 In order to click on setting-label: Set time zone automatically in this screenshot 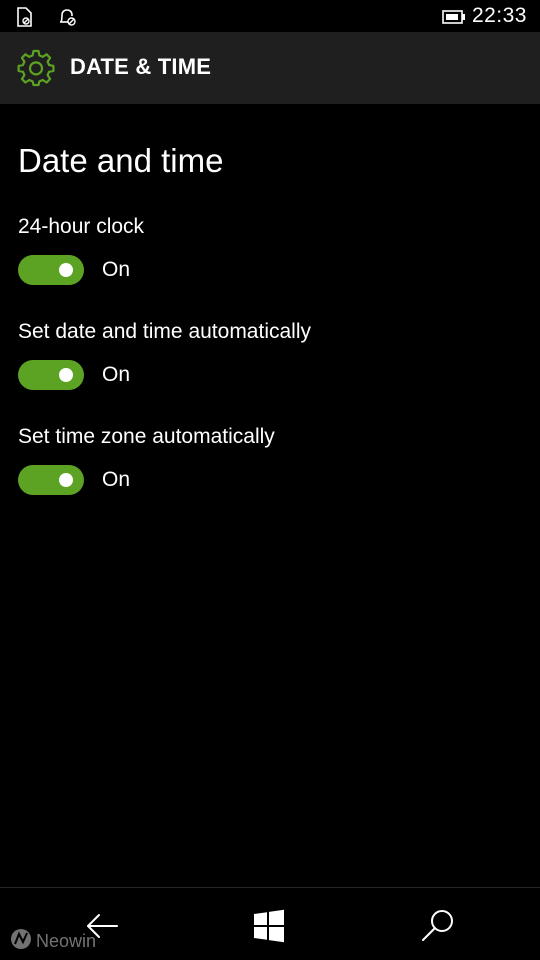, I will do `click(146, 436)`.